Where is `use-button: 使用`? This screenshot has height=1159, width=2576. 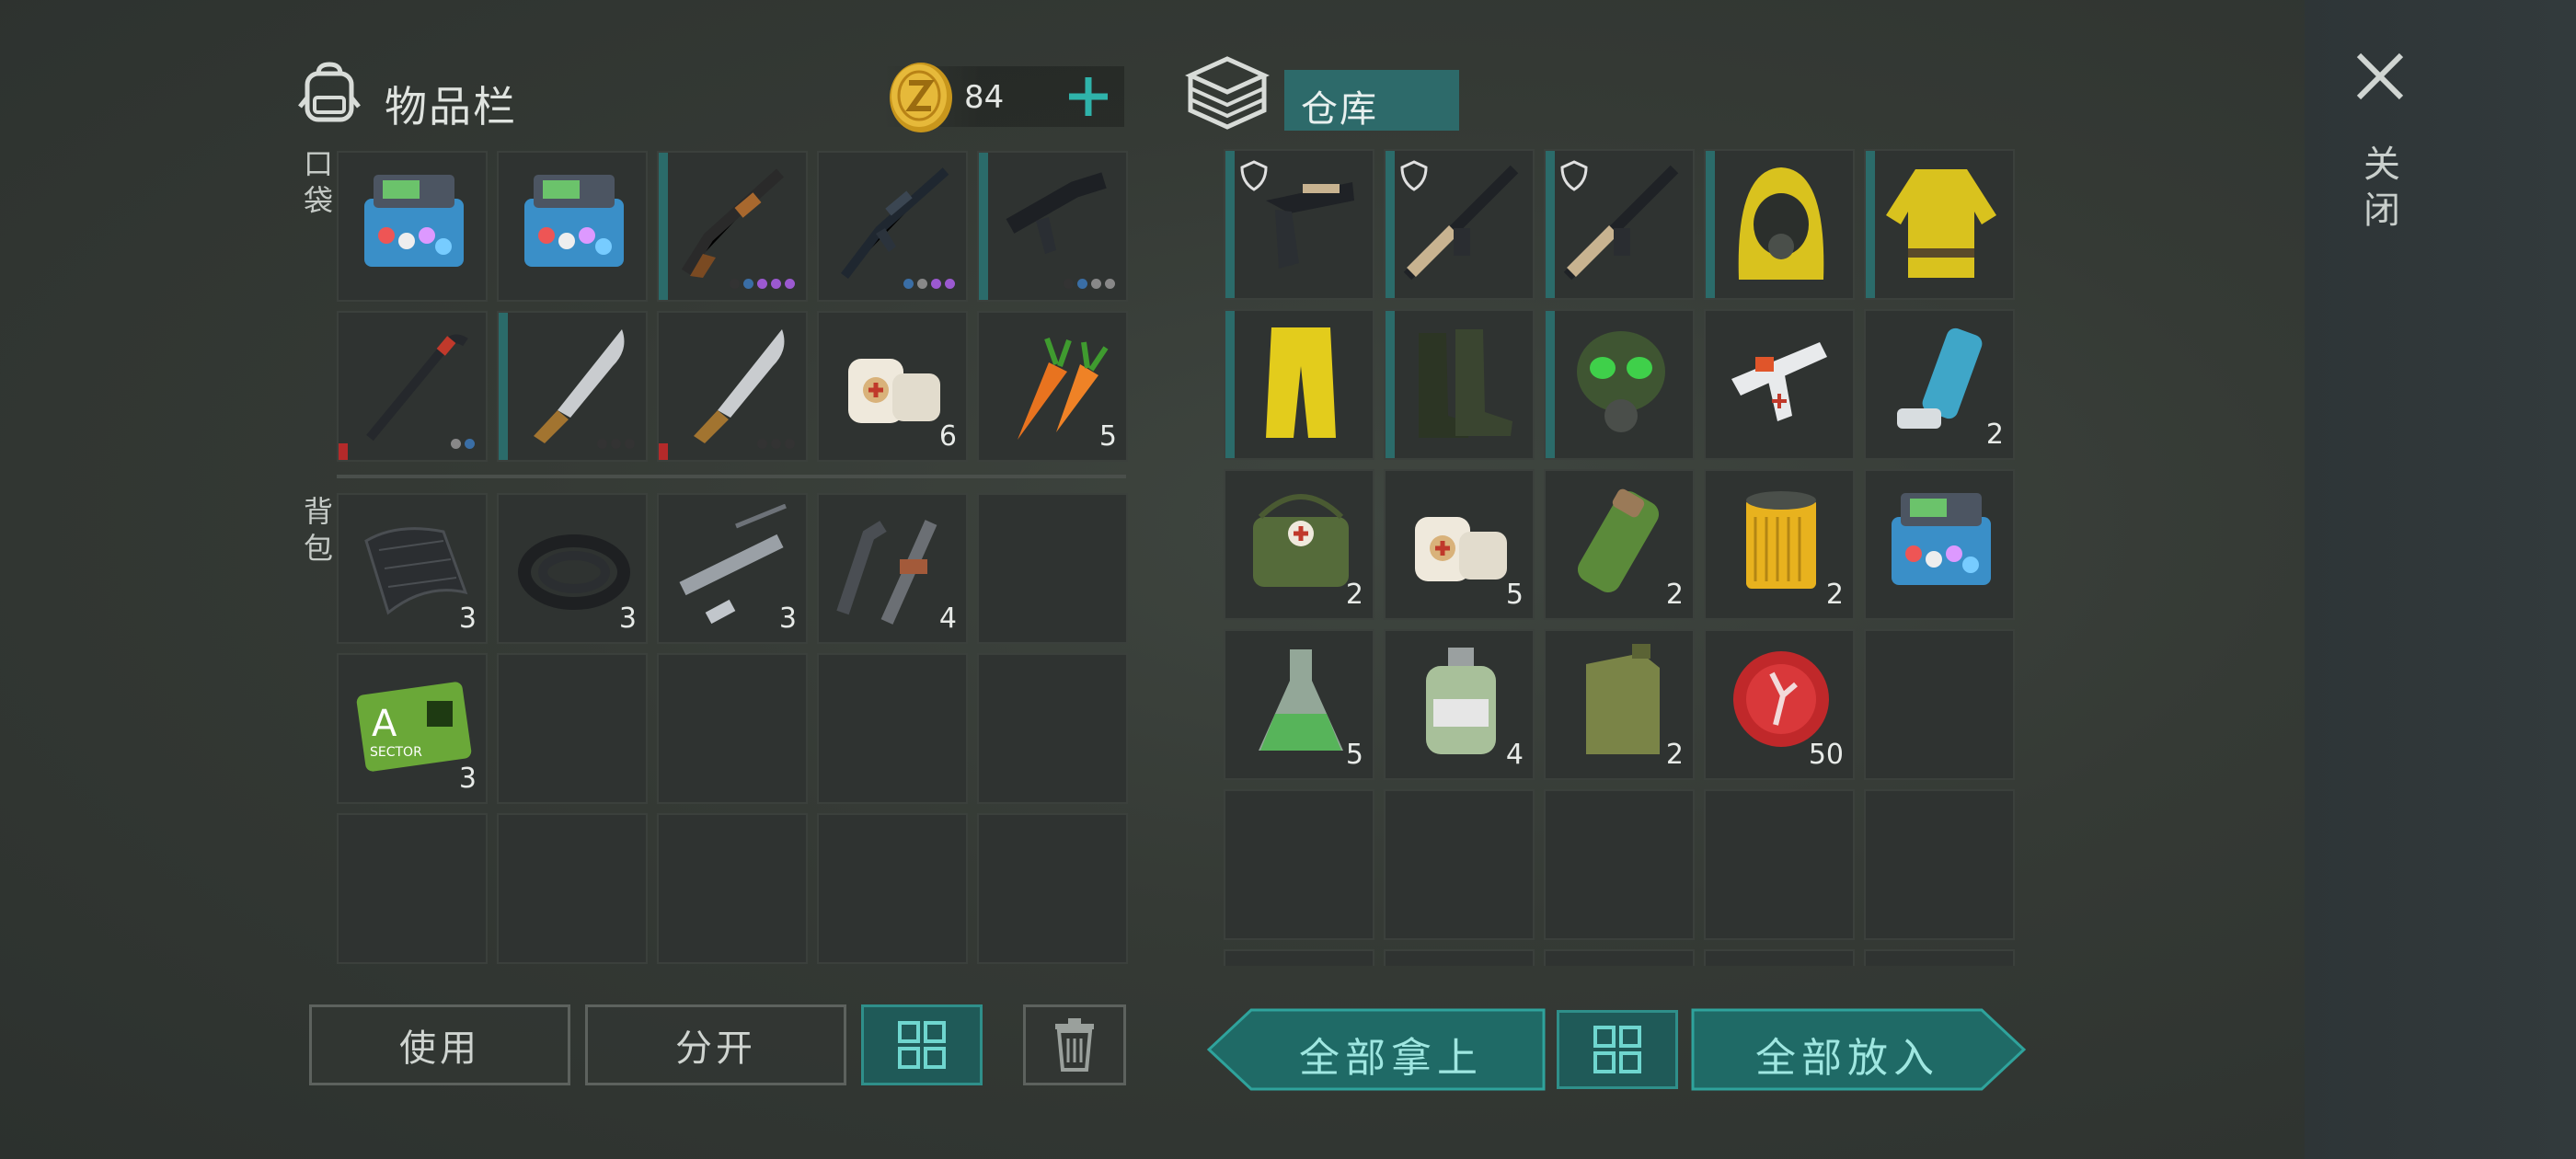 use-button: 使用 is located at coordinates (439, 1044).